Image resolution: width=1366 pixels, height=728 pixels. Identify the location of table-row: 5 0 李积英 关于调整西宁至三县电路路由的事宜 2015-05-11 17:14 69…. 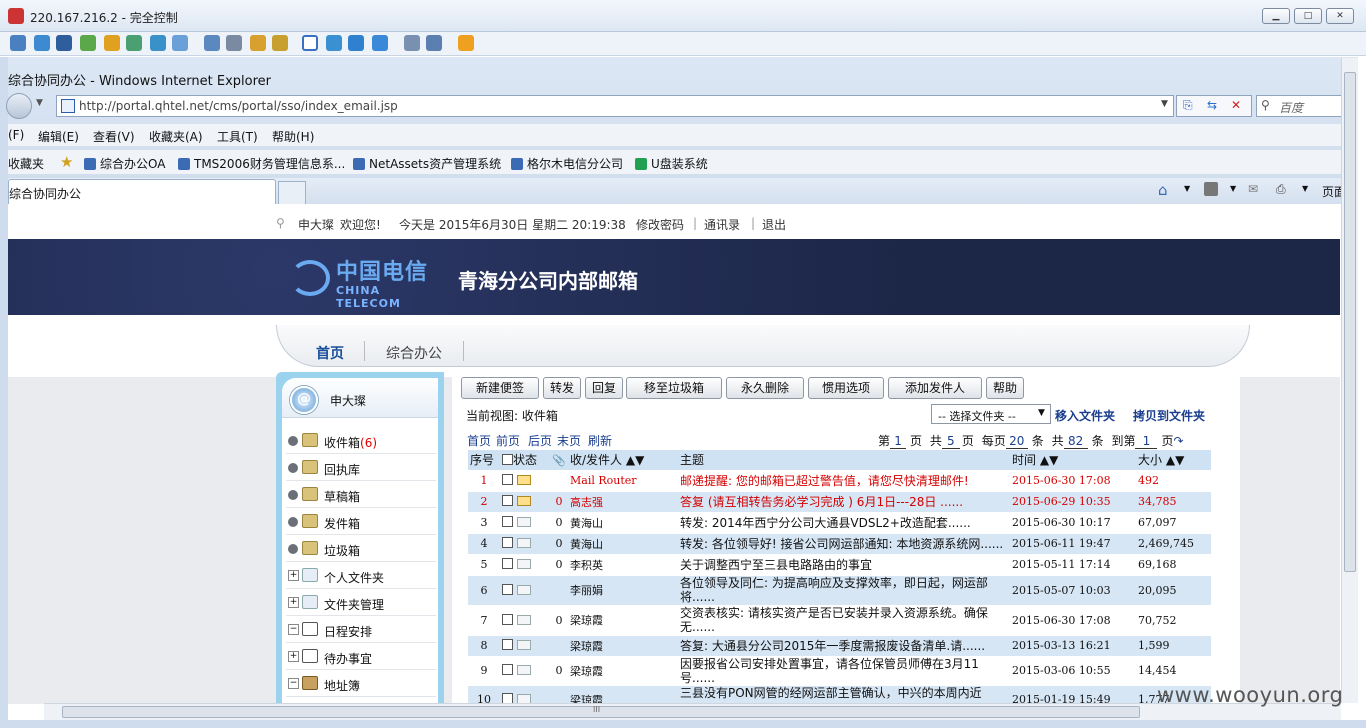
(839, 565).